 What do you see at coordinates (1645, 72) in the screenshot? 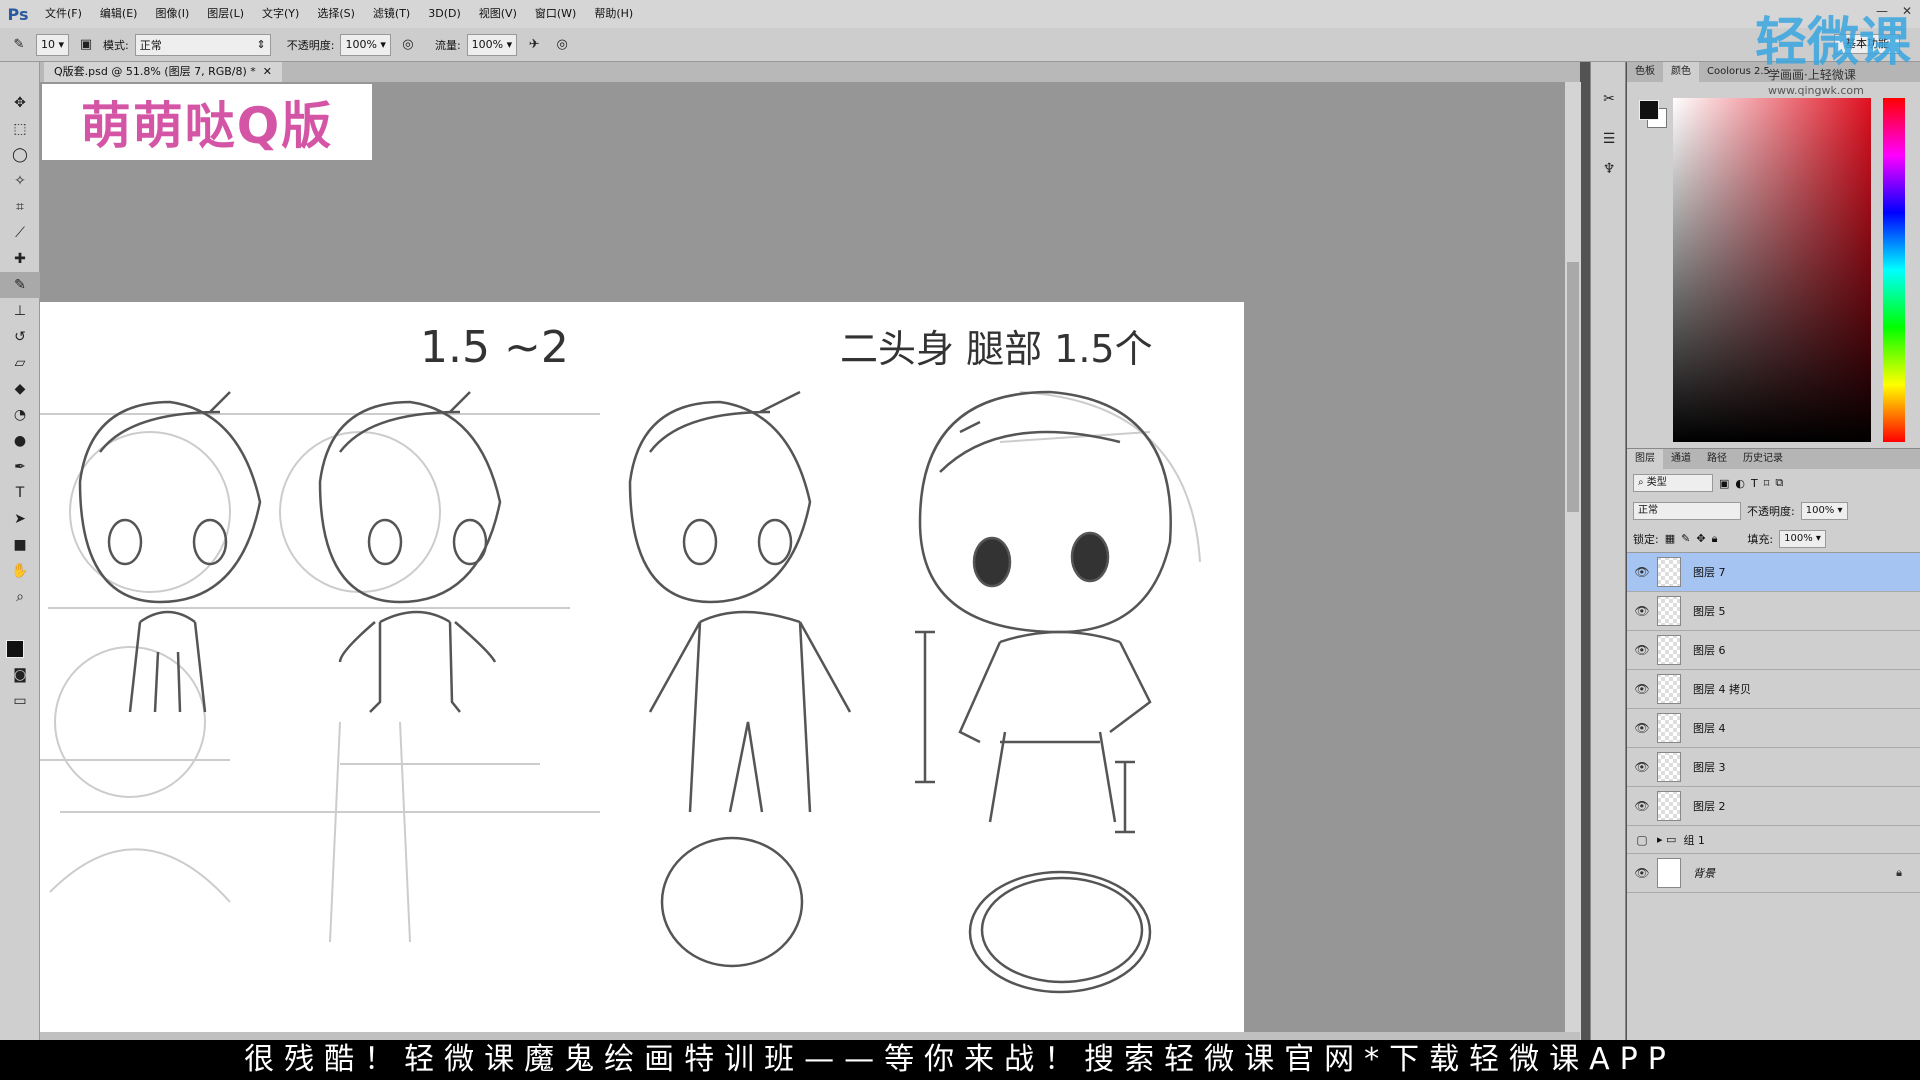
I see `tab-swatches: 色板` at bounding box center [1645, 72].